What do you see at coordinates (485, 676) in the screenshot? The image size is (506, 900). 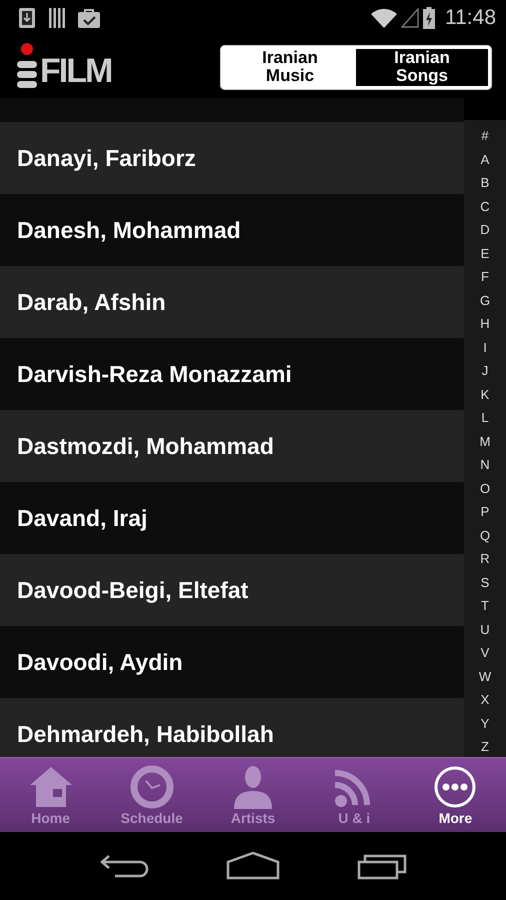 I see `index-letter: W` at bounding box center [485, 676].